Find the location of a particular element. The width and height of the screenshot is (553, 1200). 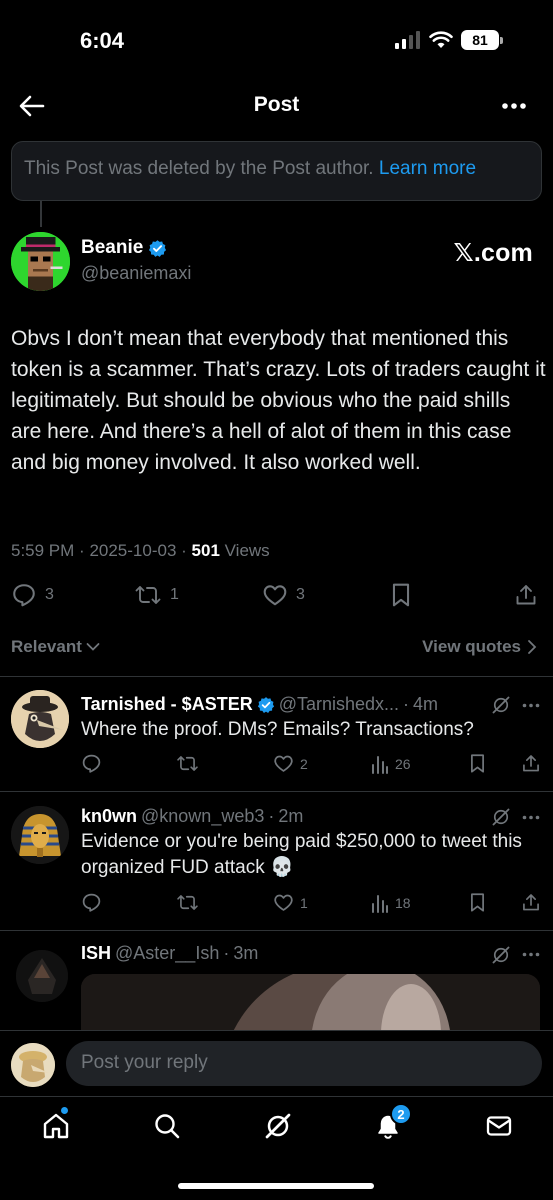

divider is located at coordinates (276, 930).